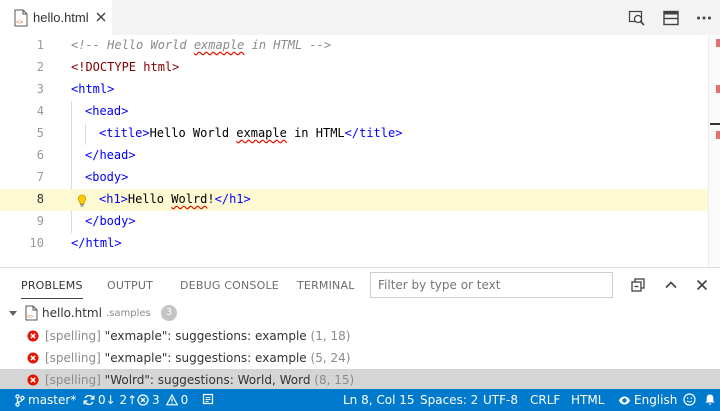 The height and width of the screenshot is (411, 720). I want to click on collapse-all-icon, so click(638, 285).